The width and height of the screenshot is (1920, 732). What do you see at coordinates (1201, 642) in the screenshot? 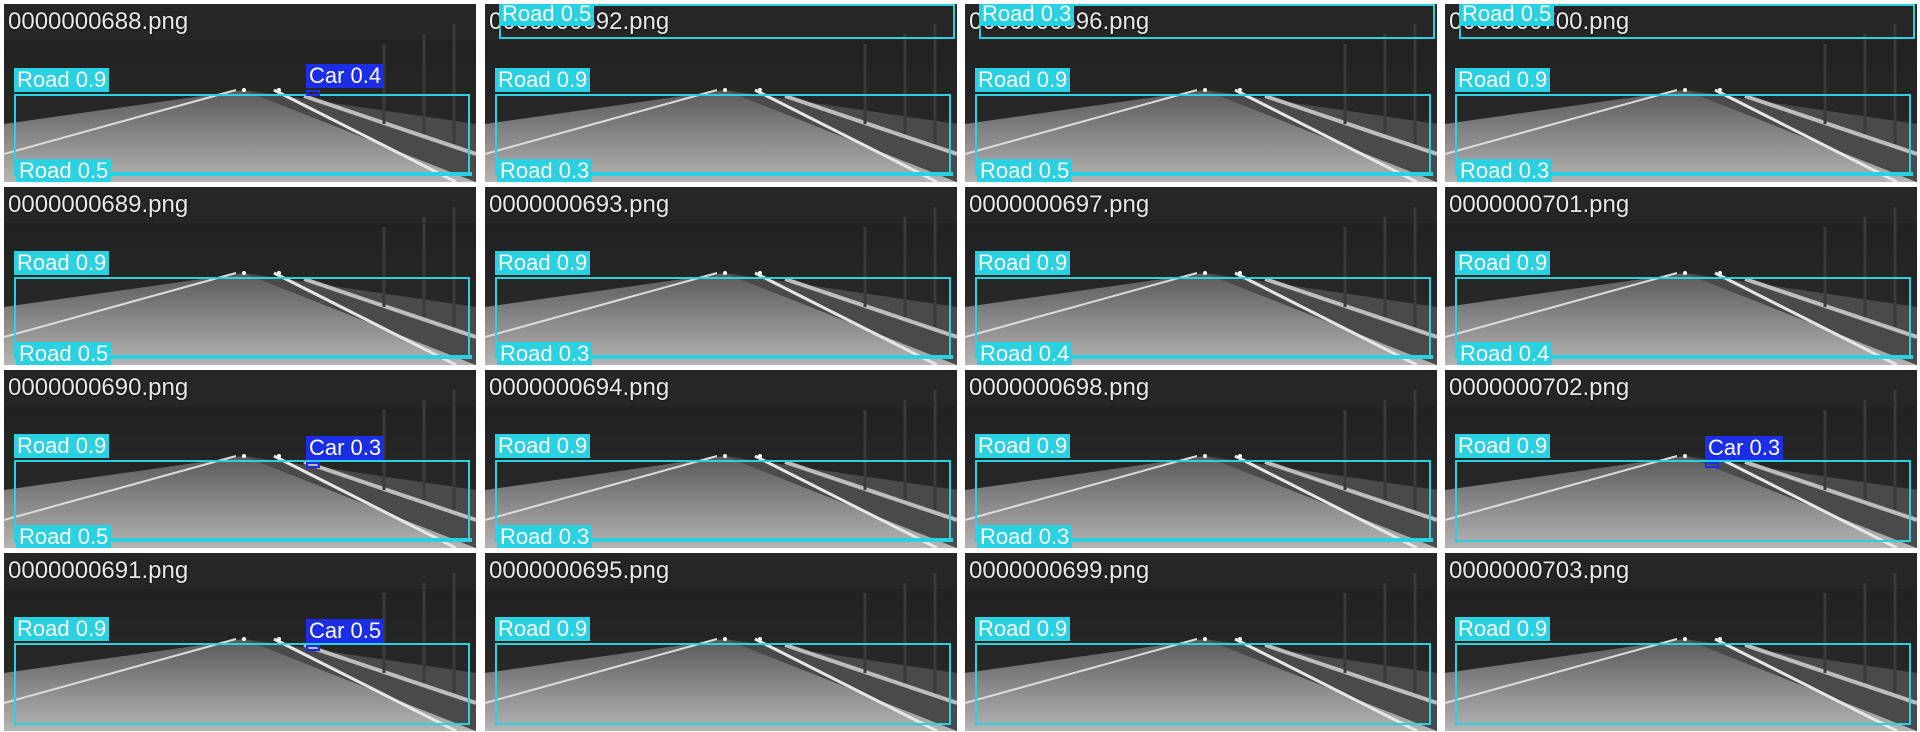
I see `detection-tile: Road 0.9 0000000699.png` at bounding box center [1201, 642].